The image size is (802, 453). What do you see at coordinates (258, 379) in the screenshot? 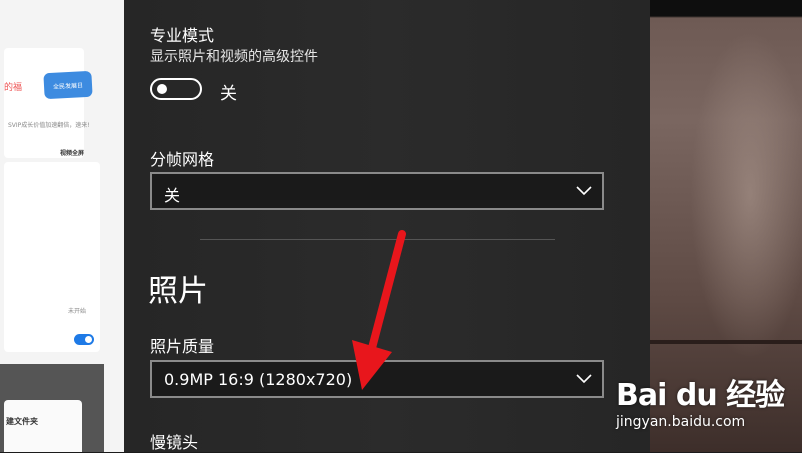
I see `photo-quality-value: 0.9MP 16:9 (1280x720)` at bounding box center [258, 379].